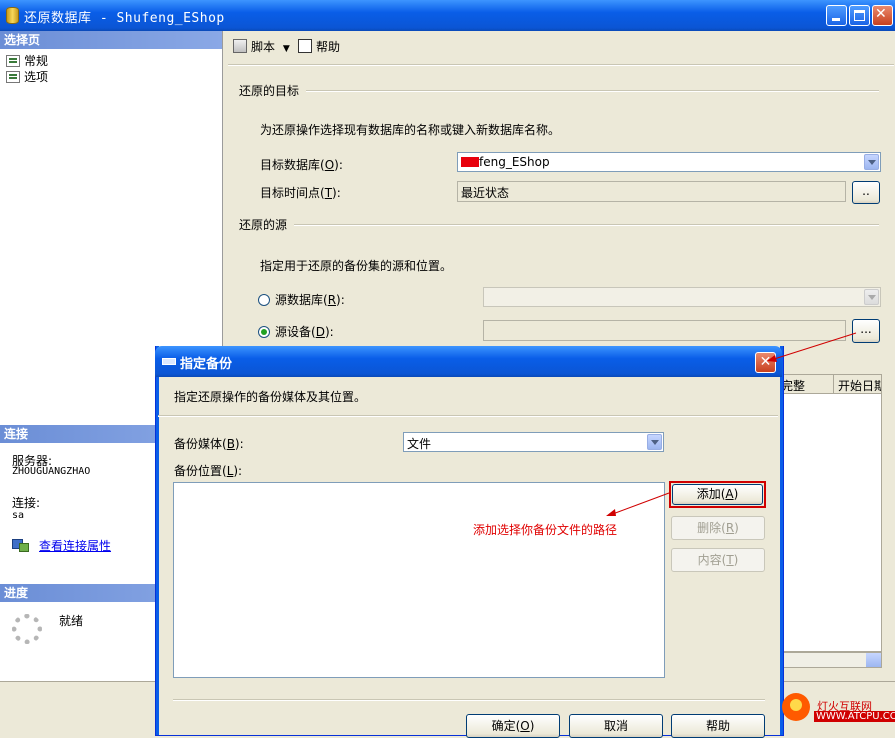 This screenshot has height=738, width=895. What do you see at coordinates (718, 726) in the screenshot?
I see `dialog-help-button: 帮助` at bounding box center [718, 726].